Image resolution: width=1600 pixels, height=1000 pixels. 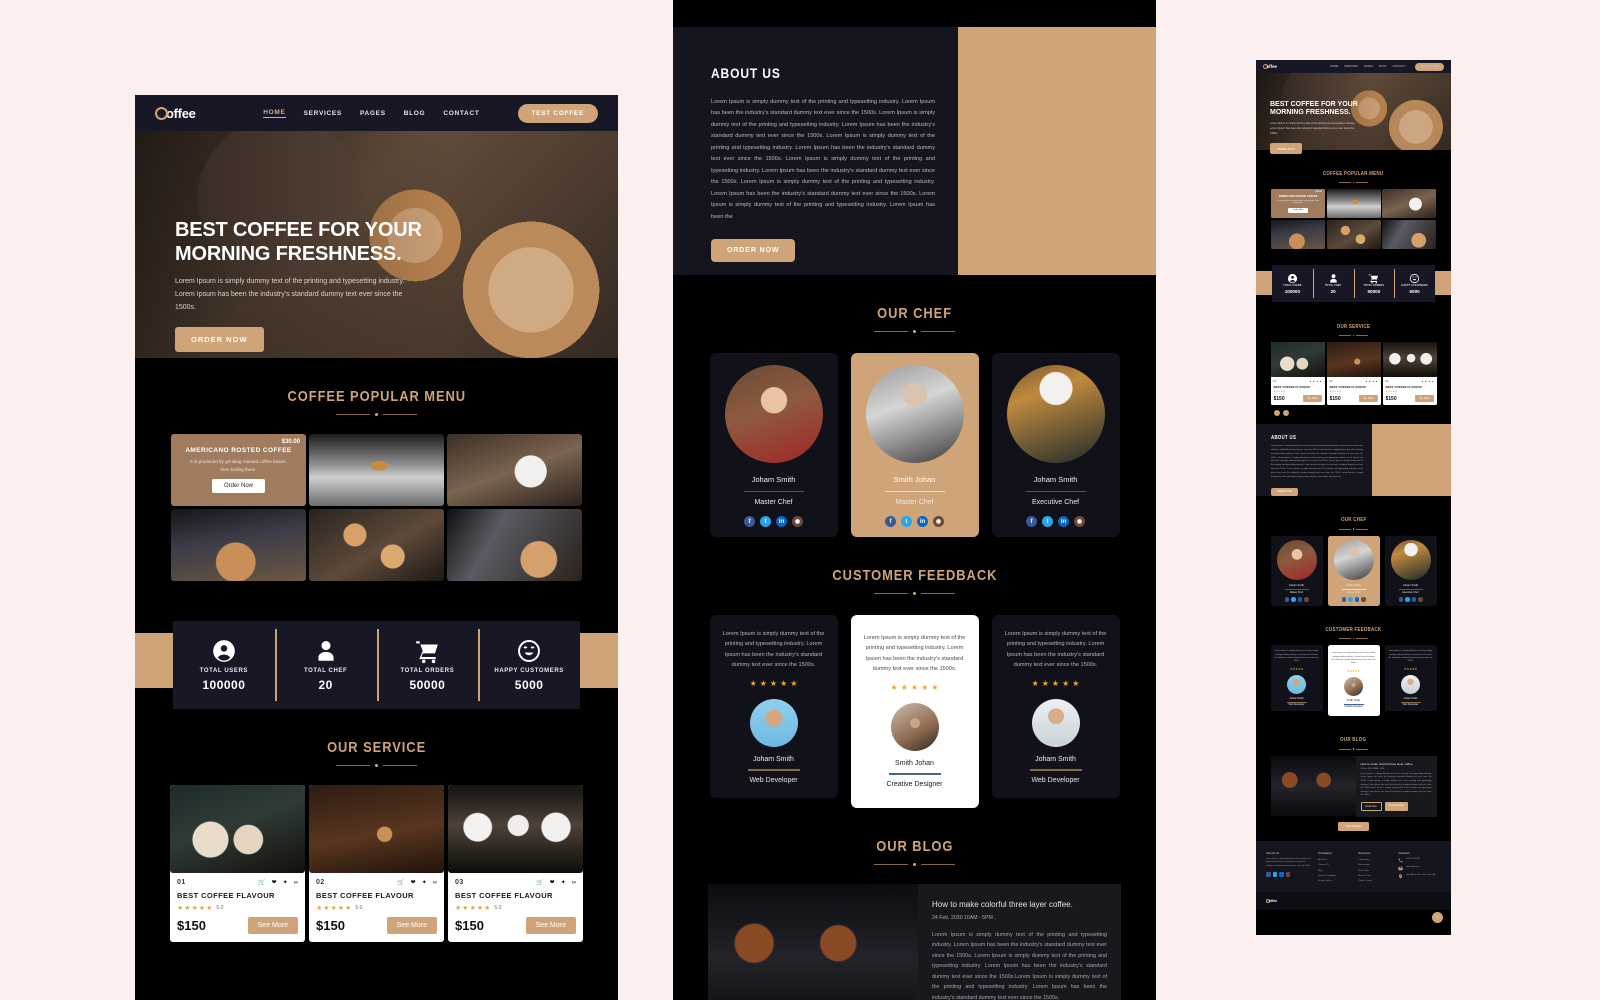 I want to click on comments-button: 20 Comments, so click(x=1396, y=806).